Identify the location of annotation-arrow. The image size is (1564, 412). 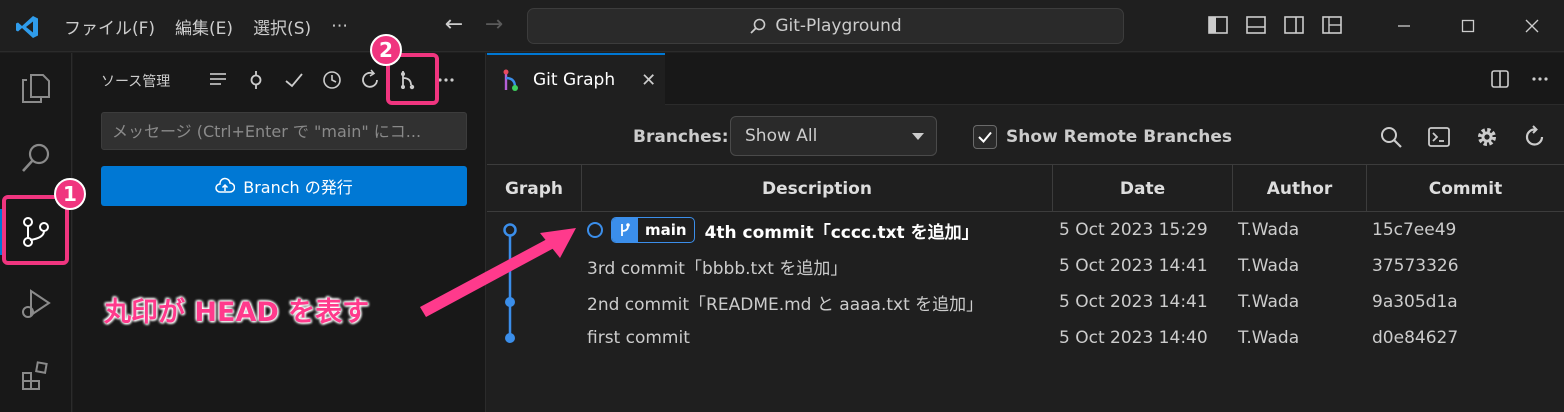
(498, 272).